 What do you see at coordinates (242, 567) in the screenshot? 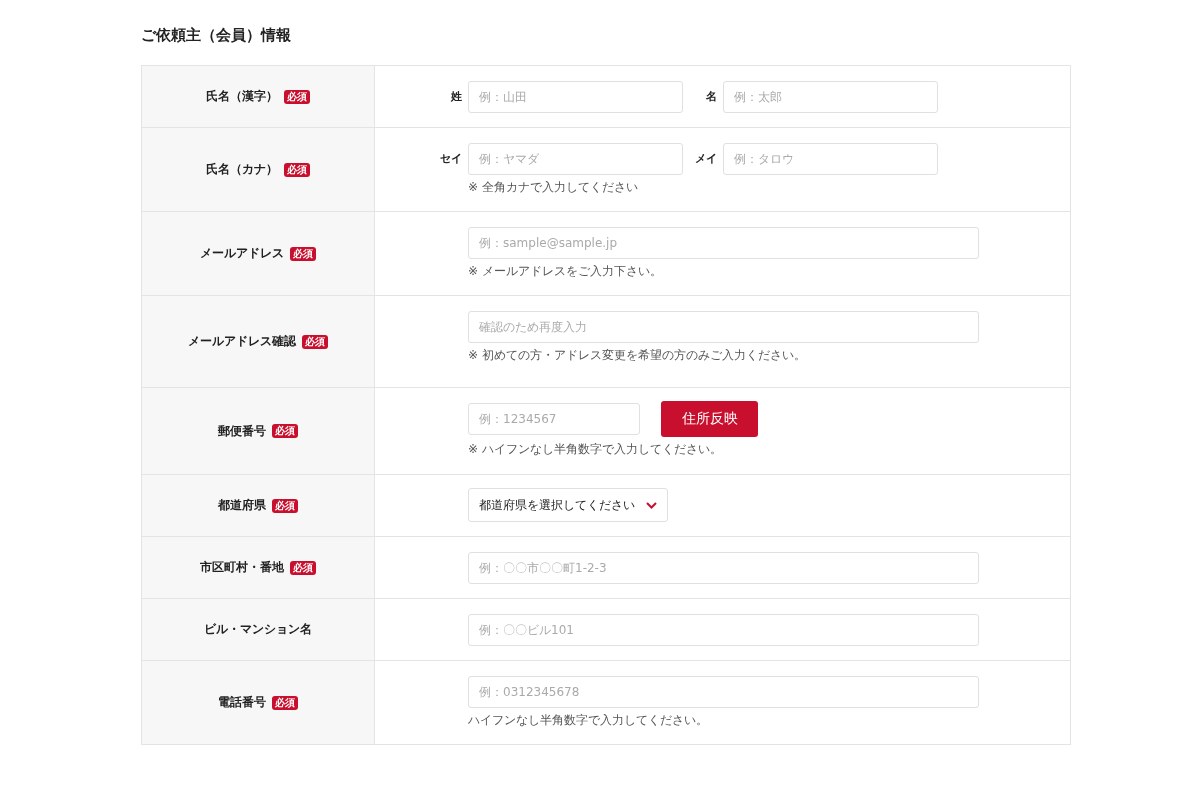
I see `field-label: 市区町村・番地` at bounding box center [242, 567].